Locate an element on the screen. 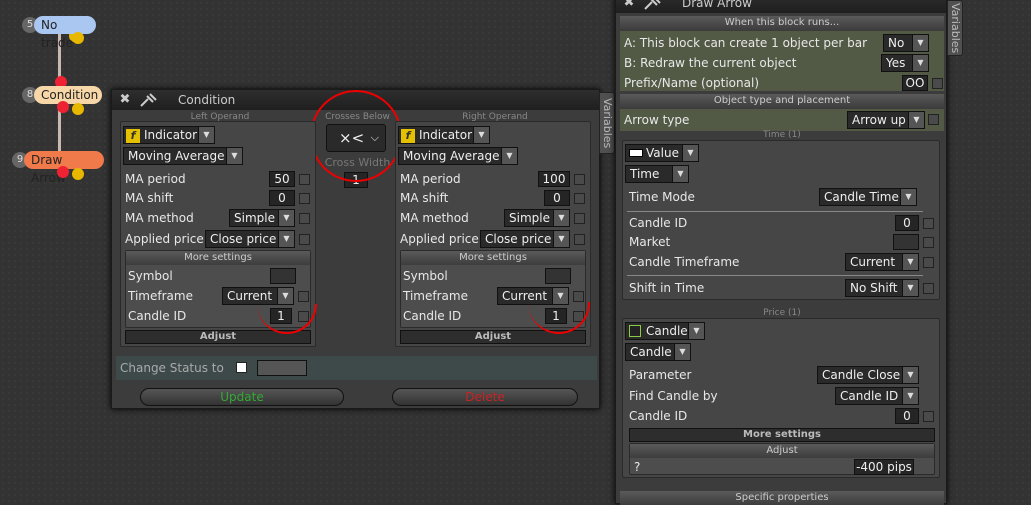 Image resolution: width=1031 pixels, height=505 pixels. parameter-label: Parameter is located at coordinates (660, 375).